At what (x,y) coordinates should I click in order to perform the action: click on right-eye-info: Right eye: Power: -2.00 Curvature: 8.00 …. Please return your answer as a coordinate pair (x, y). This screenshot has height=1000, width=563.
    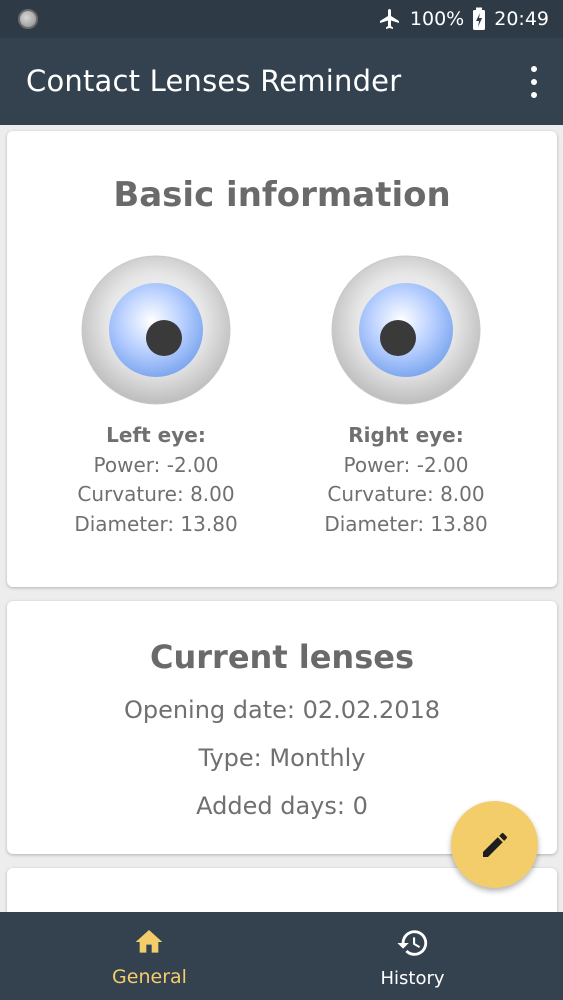
    Looking at the image, I should click on (406, 480).